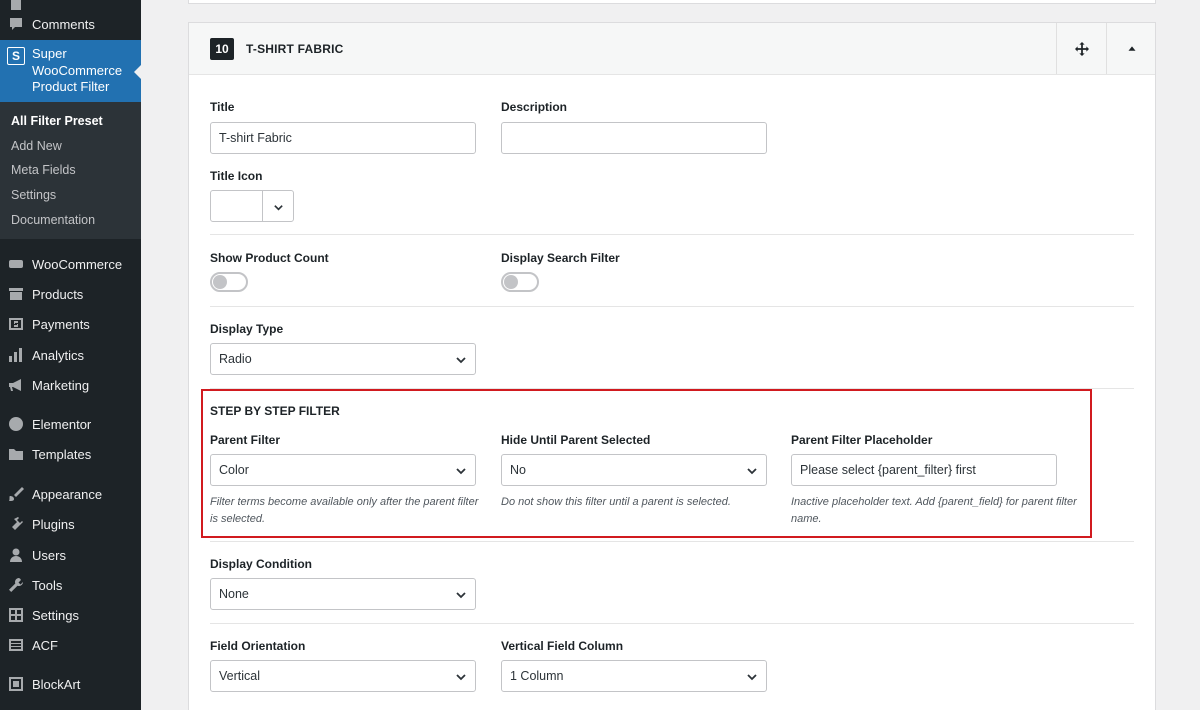 Image resolution: width=1200 pixels, height=710 pixels. I want to click on sidebar-item-blockart: BlockArt, so click(70, 684).